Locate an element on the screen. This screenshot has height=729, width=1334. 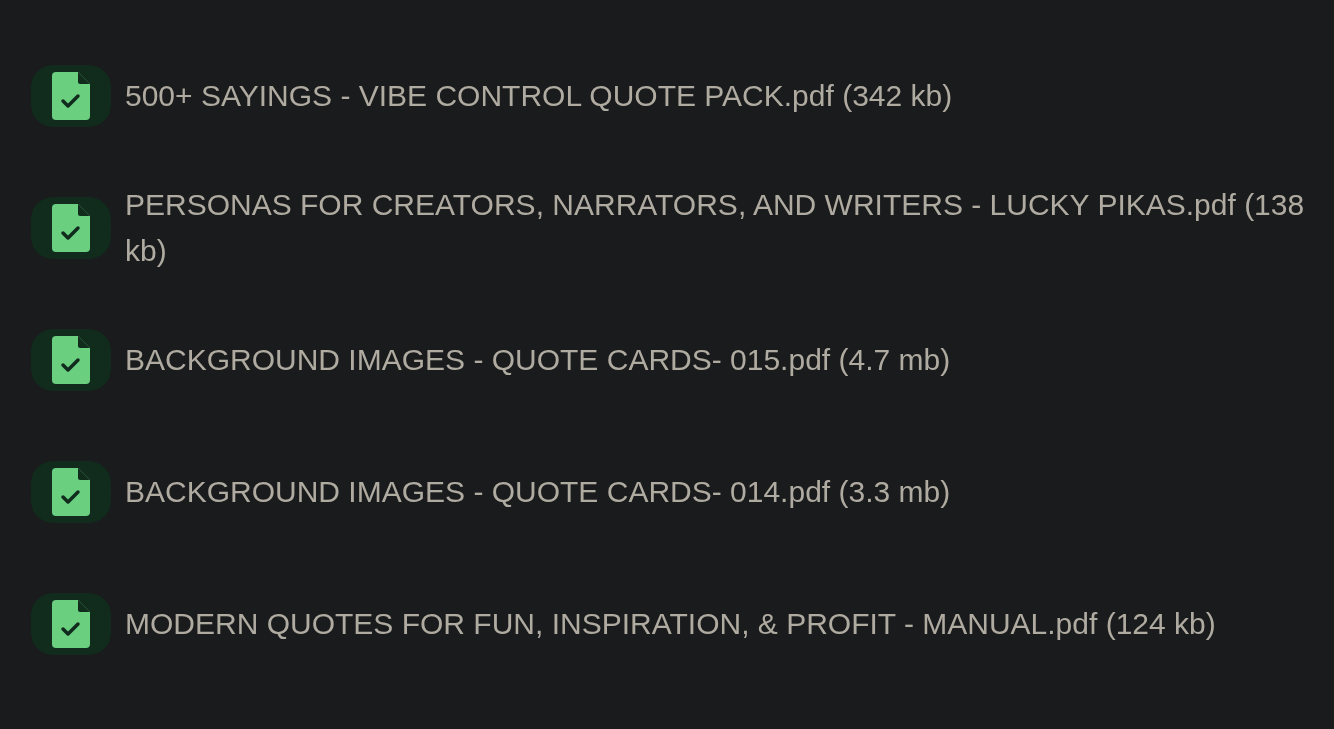
file-name: BACKGROUND IMAGES - QUOTE CARDS- 015.pdf (4.7 mb) is located at coordinates (720, 360).